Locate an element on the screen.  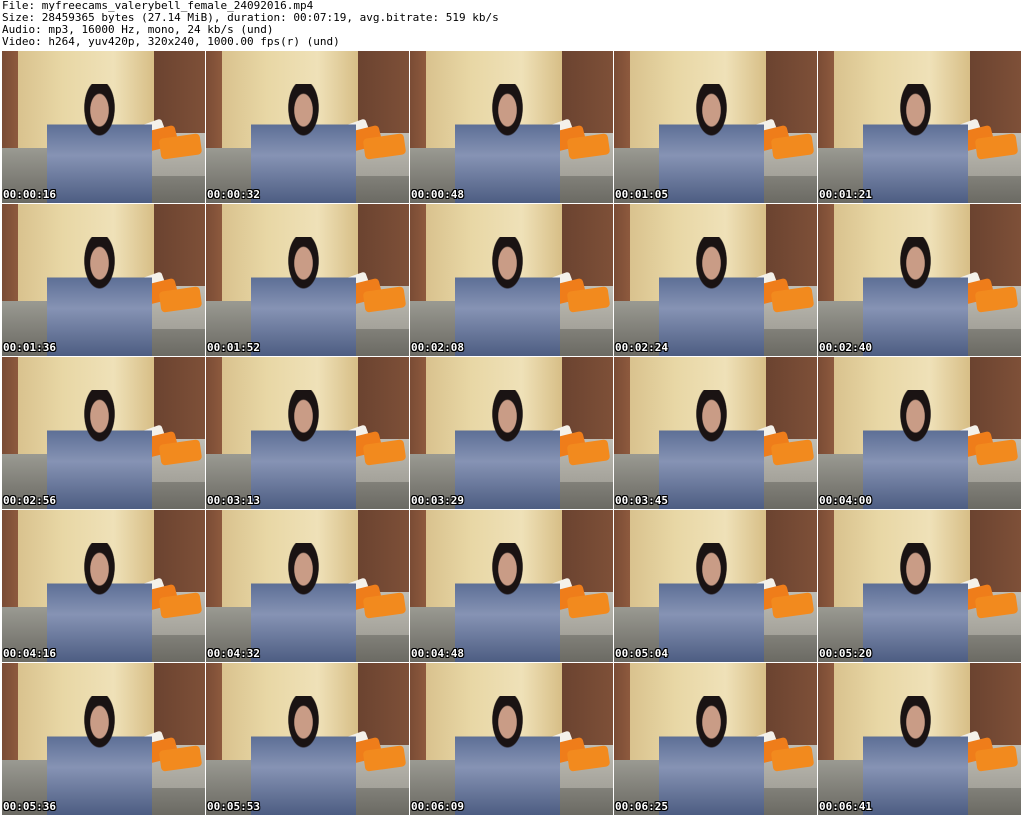
thumbnail: 00:00:32 is located at coordinates (307, 127).